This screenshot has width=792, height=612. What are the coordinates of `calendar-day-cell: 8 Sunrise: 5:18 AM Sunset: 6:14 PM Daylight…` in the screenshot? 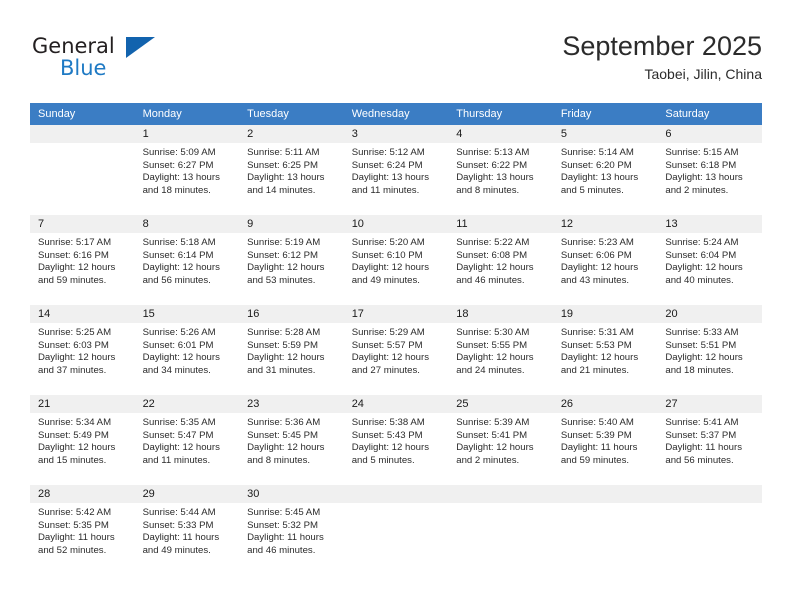 It's located at (187, 260).